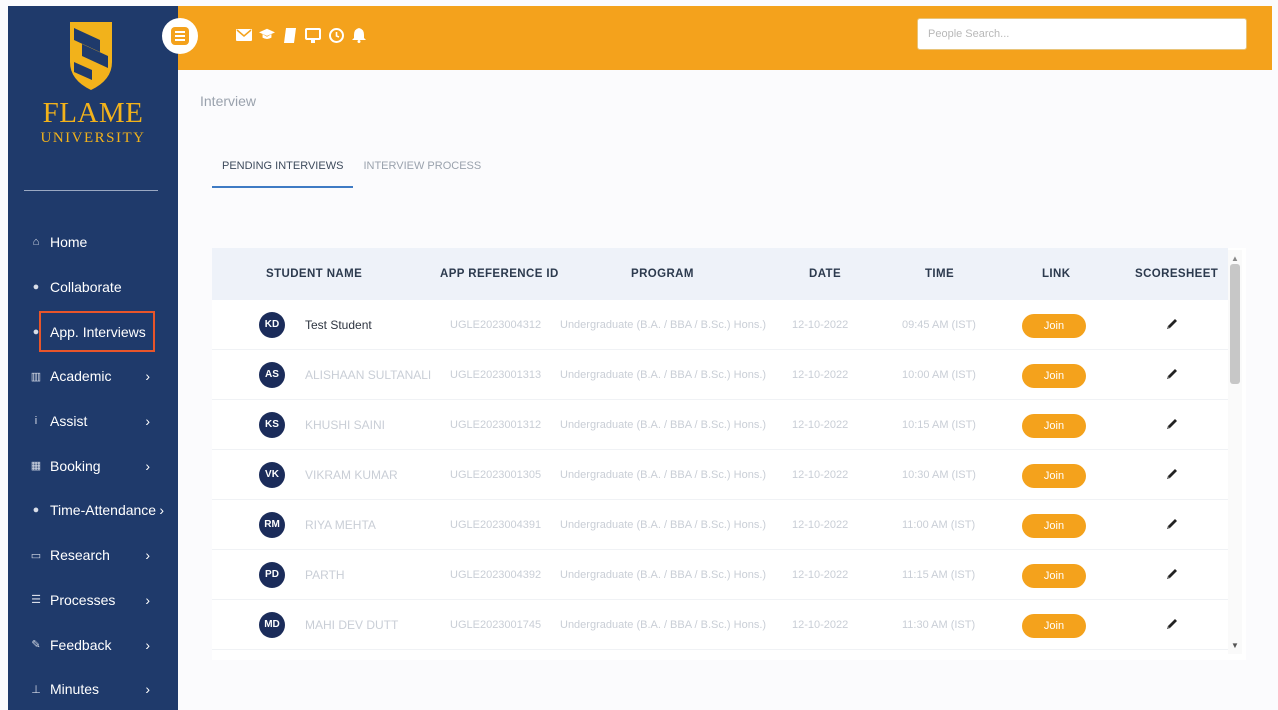 The height and width of the screenshot is (710, 1278). Describe the element at coordinates (939, 425) in the screenshot. I see `time: 10:15 AM (IST)` at that location.